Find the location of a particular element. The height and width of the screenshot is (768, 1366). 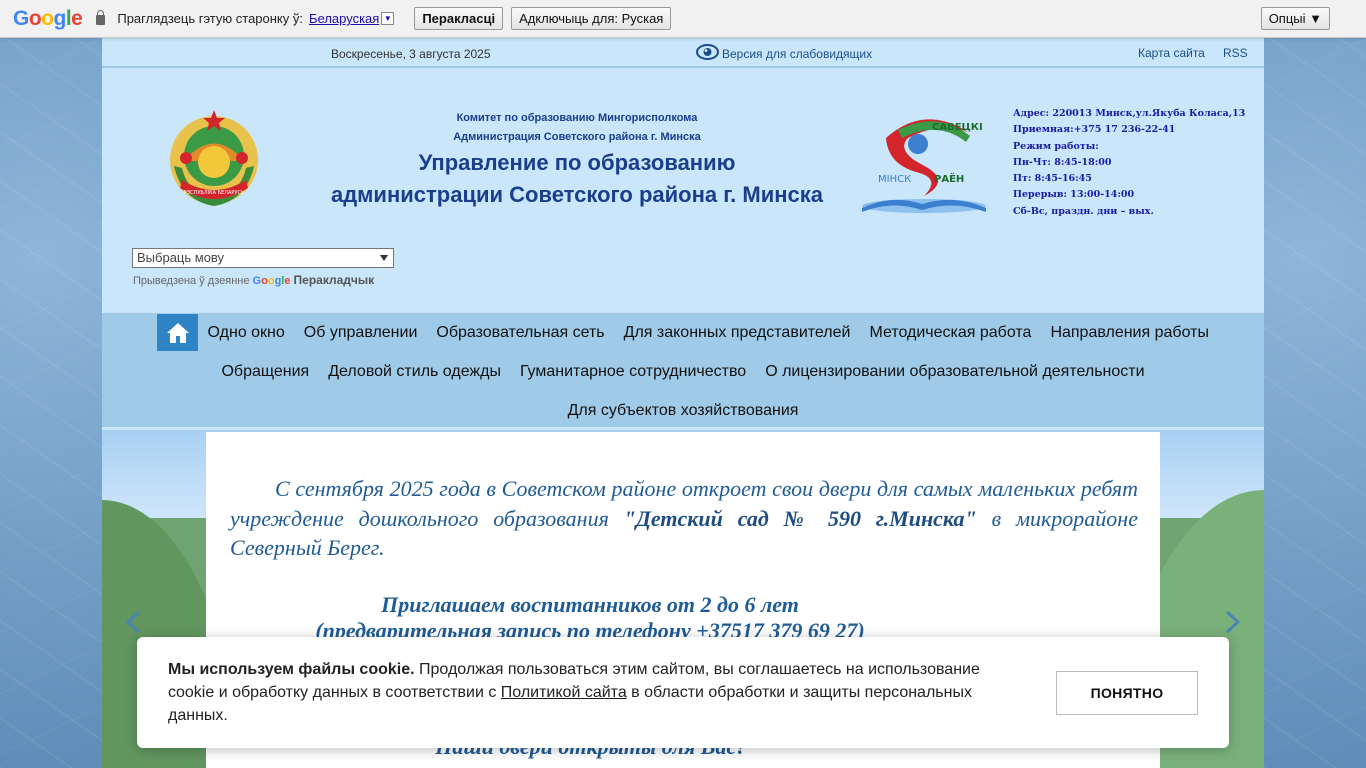

privacy-policy-link: Политикой сайта is located at coordinates (564, 692).